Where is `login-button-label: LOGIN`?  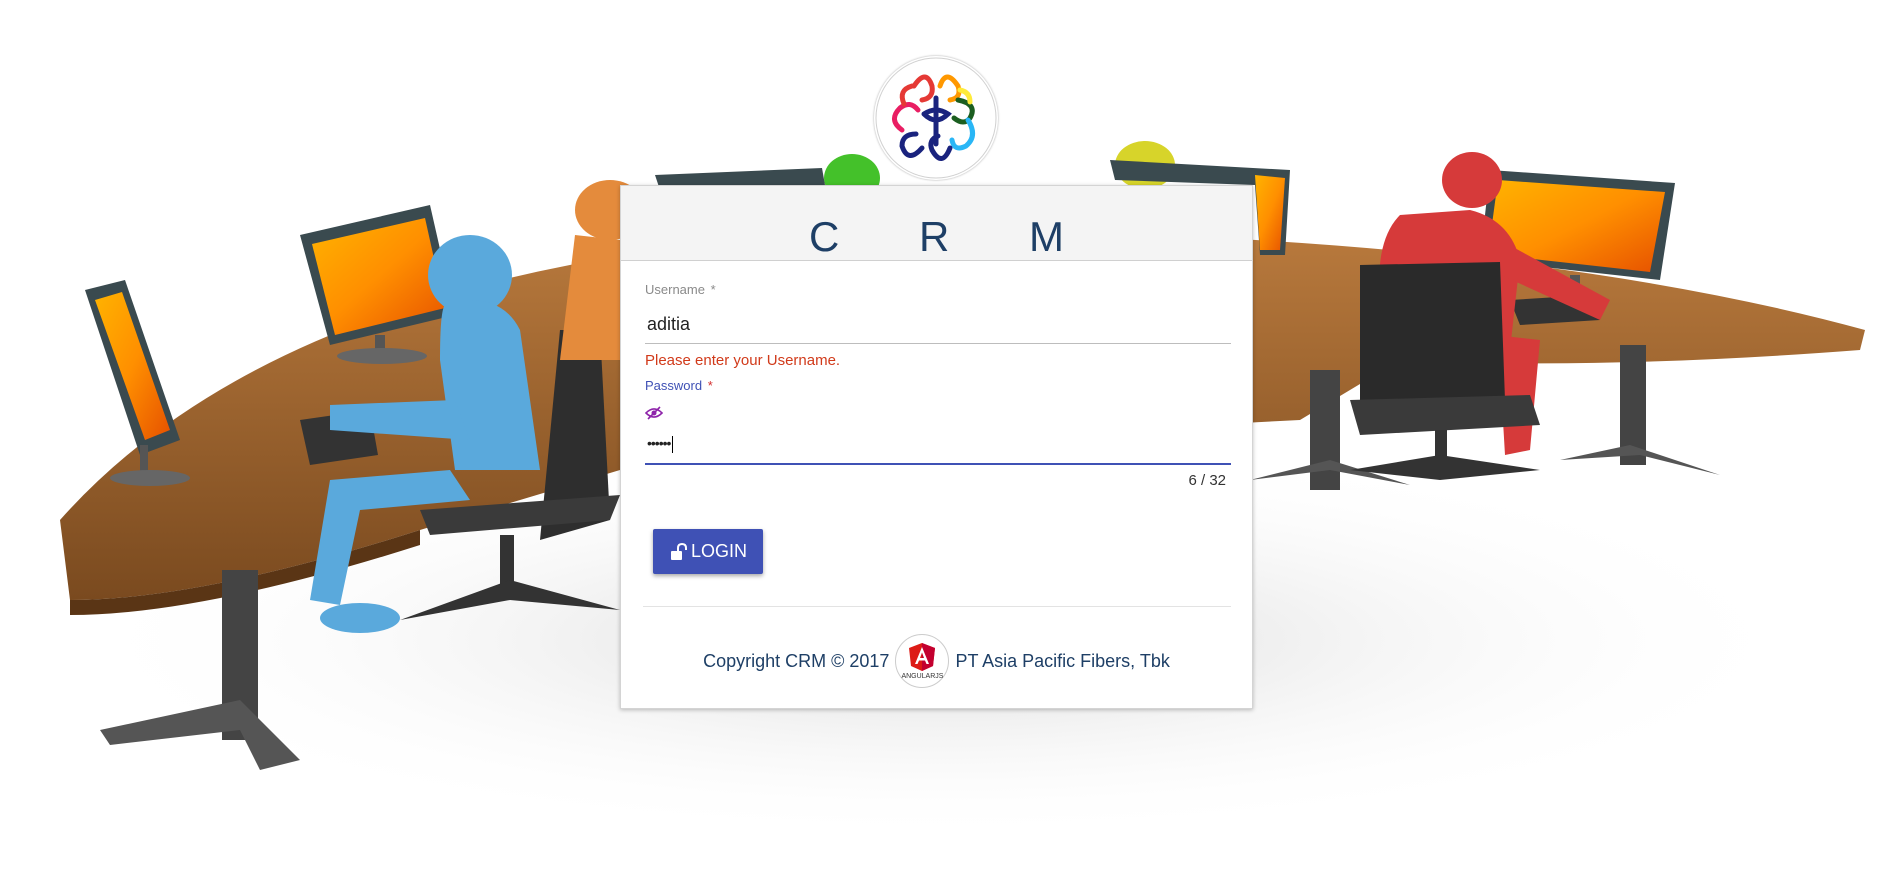
login-button-label: LOGIN is located at coordinates (718, 551).